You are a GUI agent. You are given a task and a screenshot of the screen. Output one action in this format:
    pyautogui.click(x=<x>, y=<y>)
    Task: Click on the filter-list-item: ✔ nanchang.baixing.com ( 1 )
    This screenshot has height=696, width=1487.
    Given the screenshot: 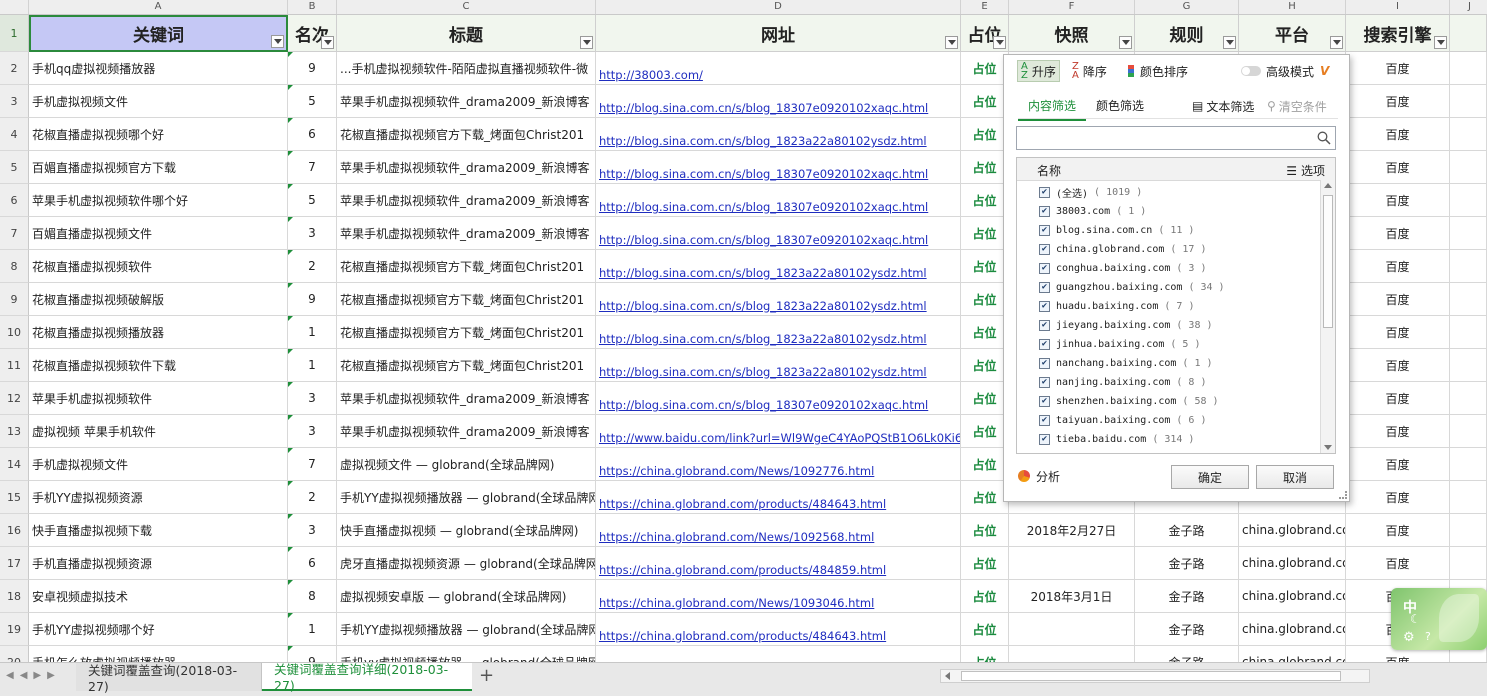 What is the action you would take?
    pyautogui.click(x=1126, y=363)
    